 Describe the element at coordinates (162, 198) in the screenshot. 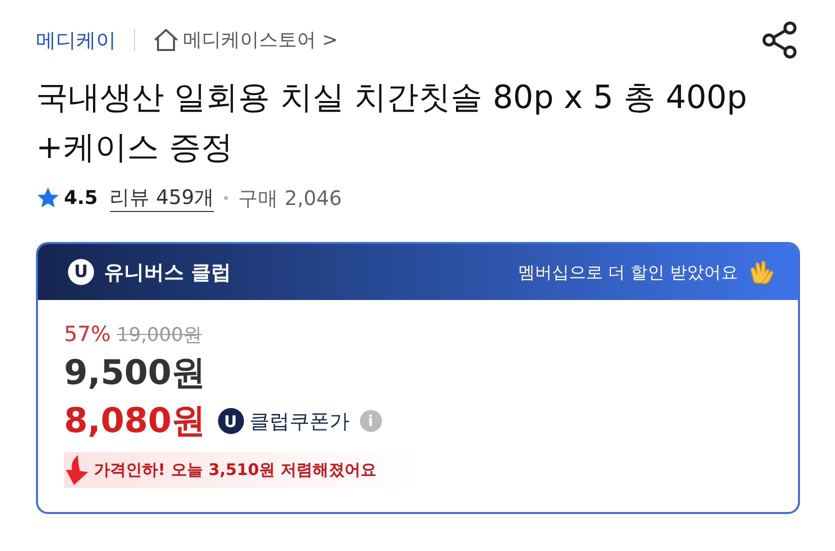

I see `review-count-link: 리뷰 459개` at that location.